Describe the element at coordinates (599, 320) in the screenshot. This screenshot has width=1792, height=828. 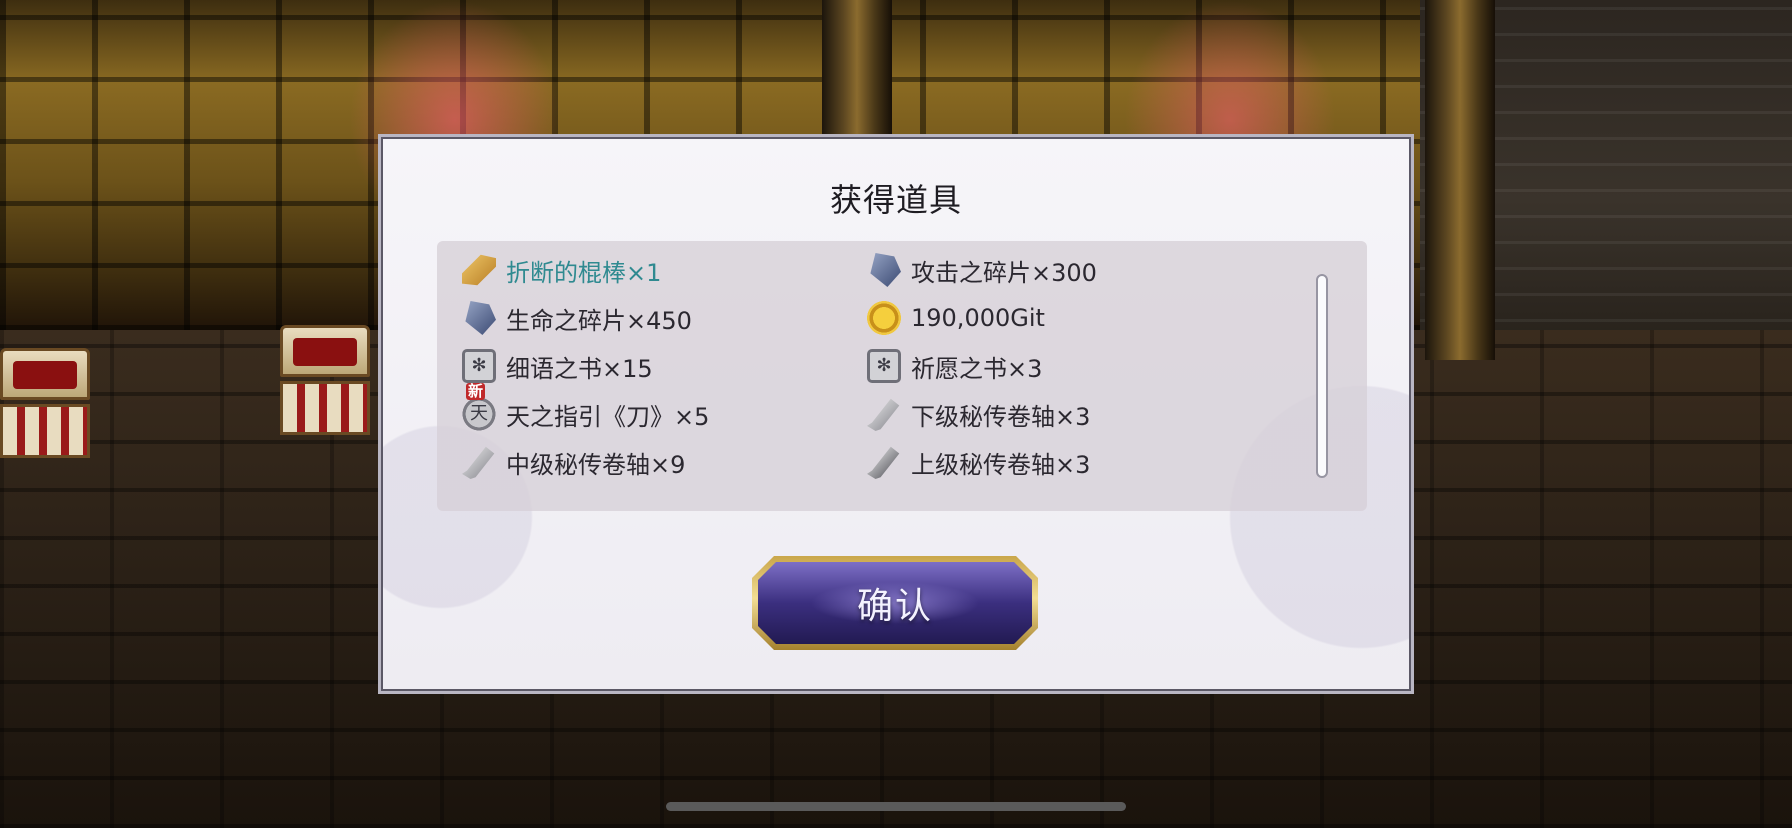
I see `item-label: 生命之碎片×450` at that location.